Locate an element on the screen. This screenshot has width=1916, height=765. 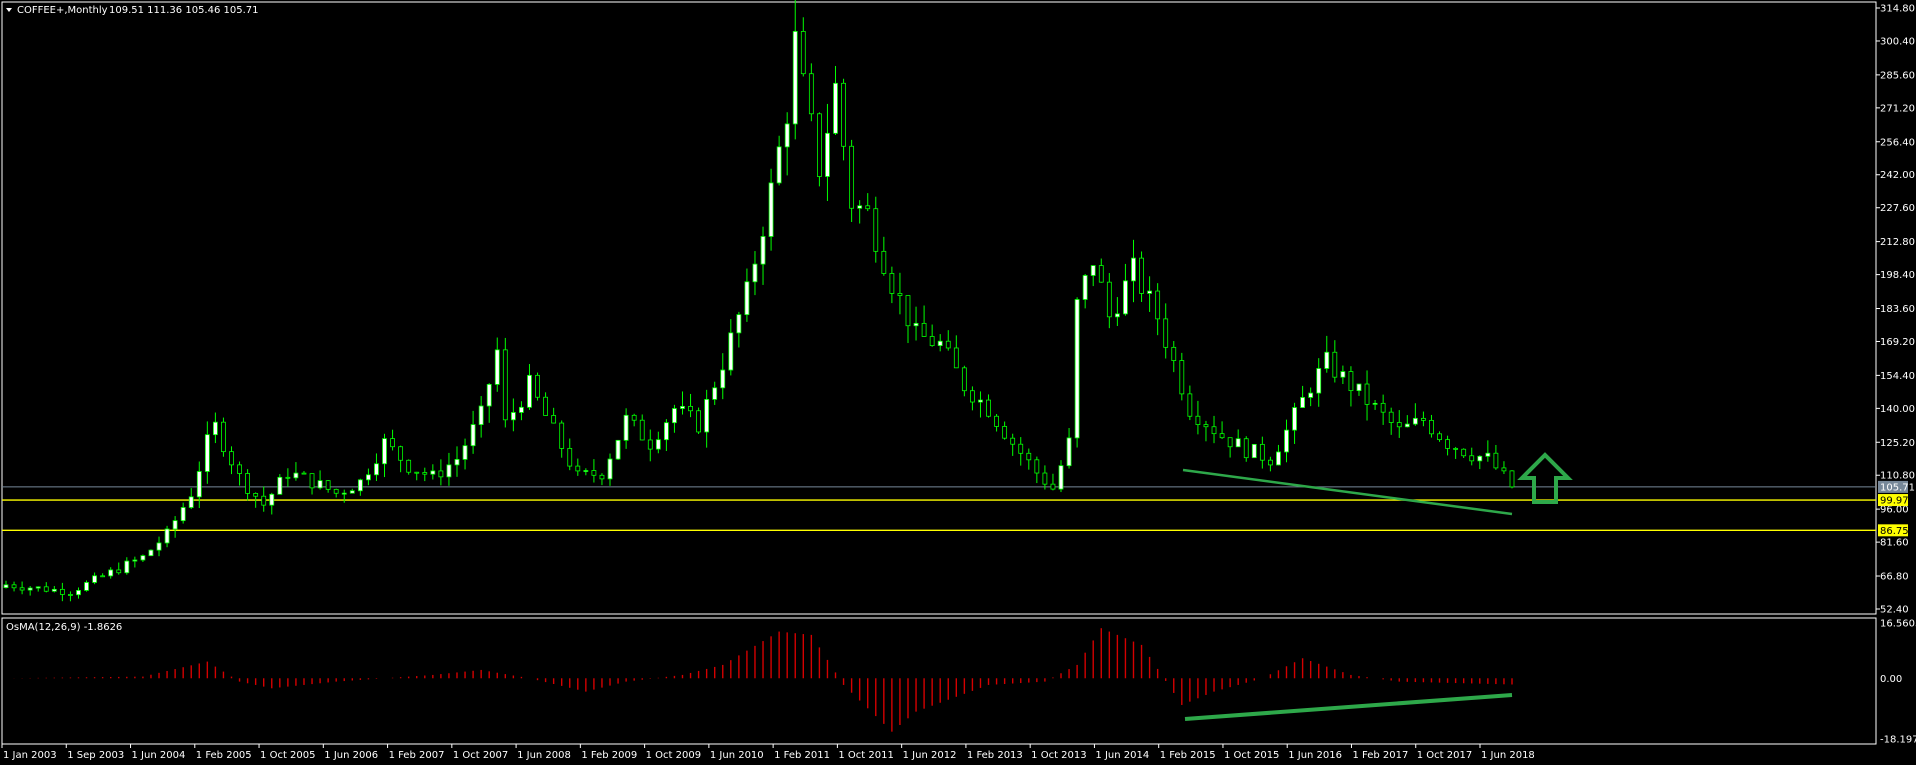
price-tag-label: 105.71 is located at coordinates (1897, 487).